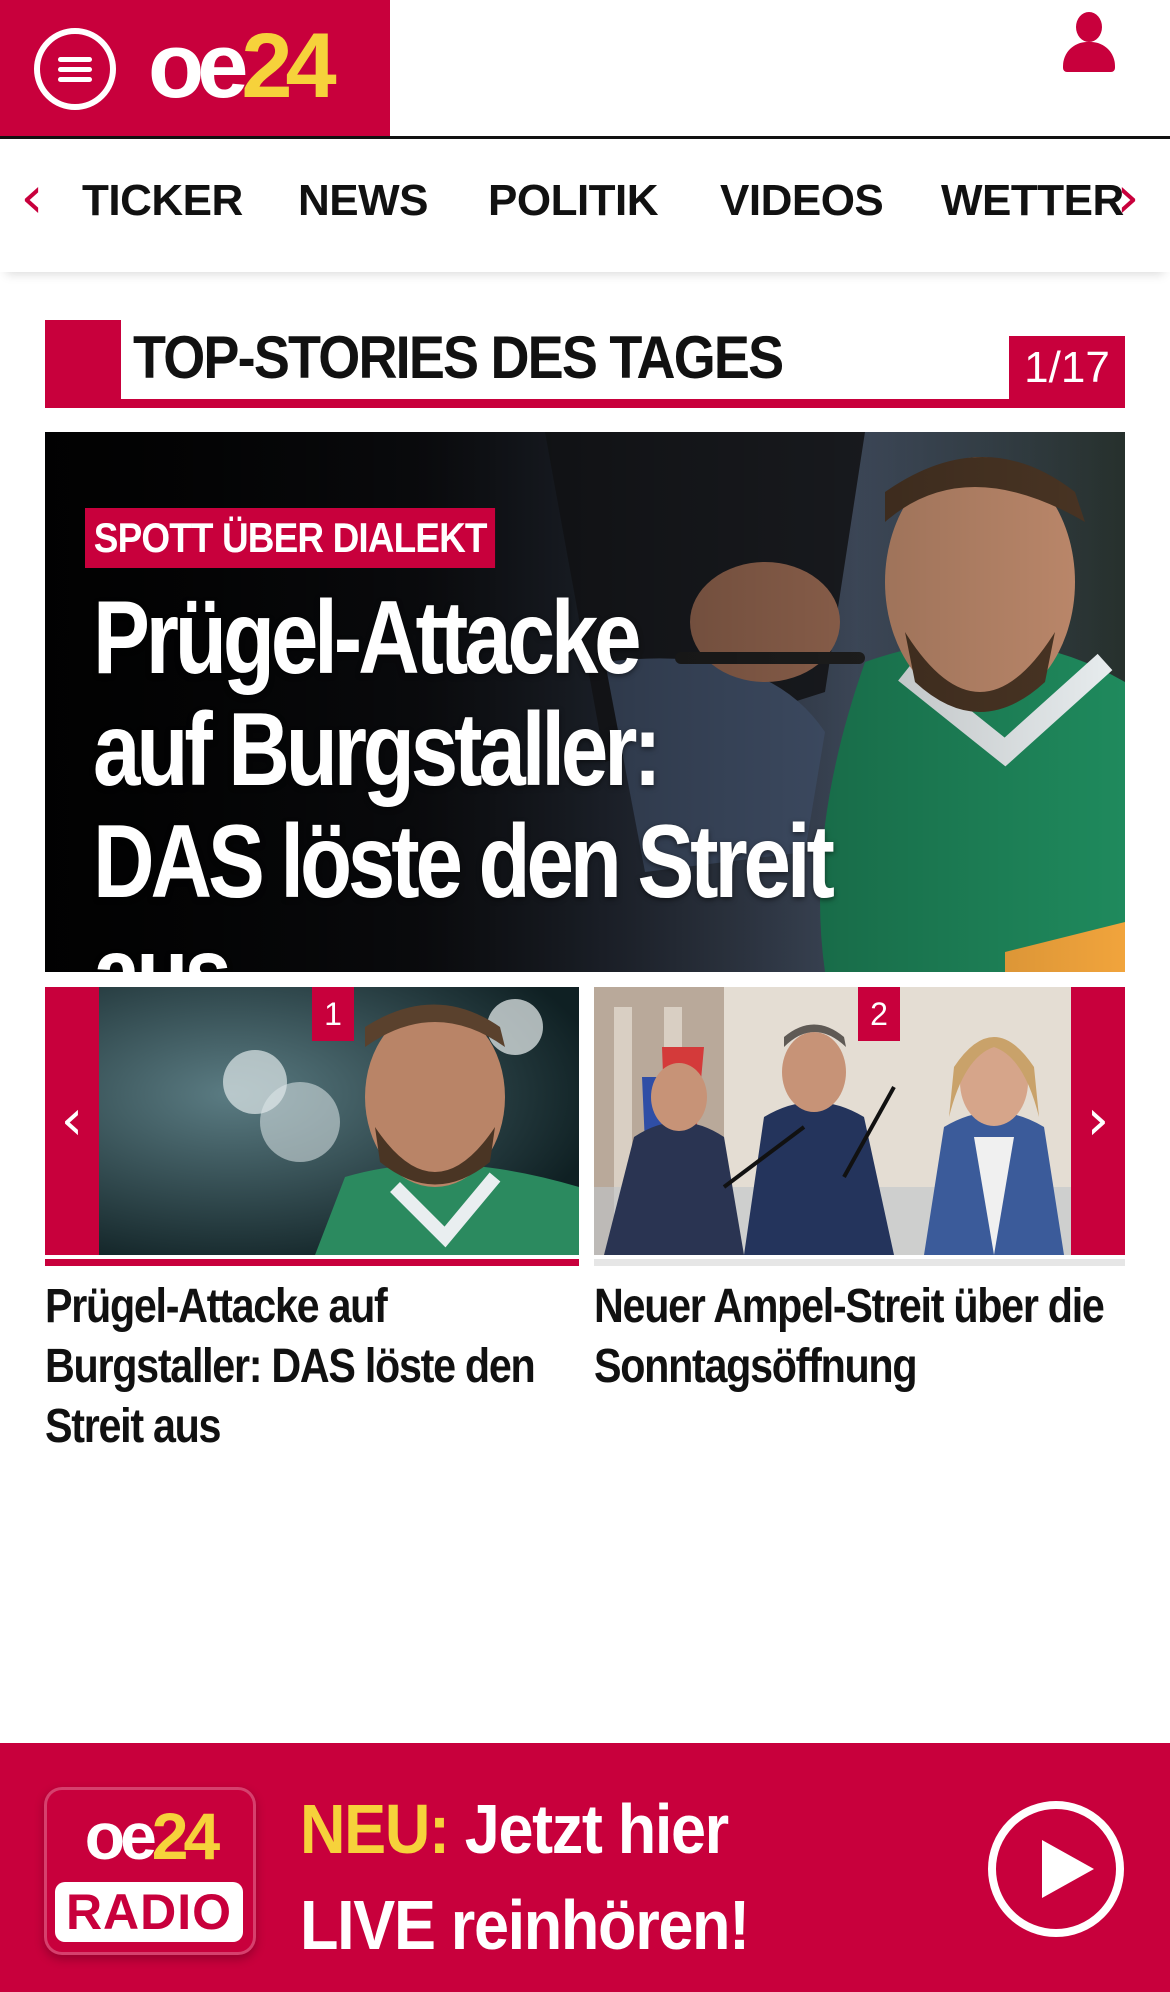  I want to click on radio-logo-part-oe: oe, so click(120, 1836).